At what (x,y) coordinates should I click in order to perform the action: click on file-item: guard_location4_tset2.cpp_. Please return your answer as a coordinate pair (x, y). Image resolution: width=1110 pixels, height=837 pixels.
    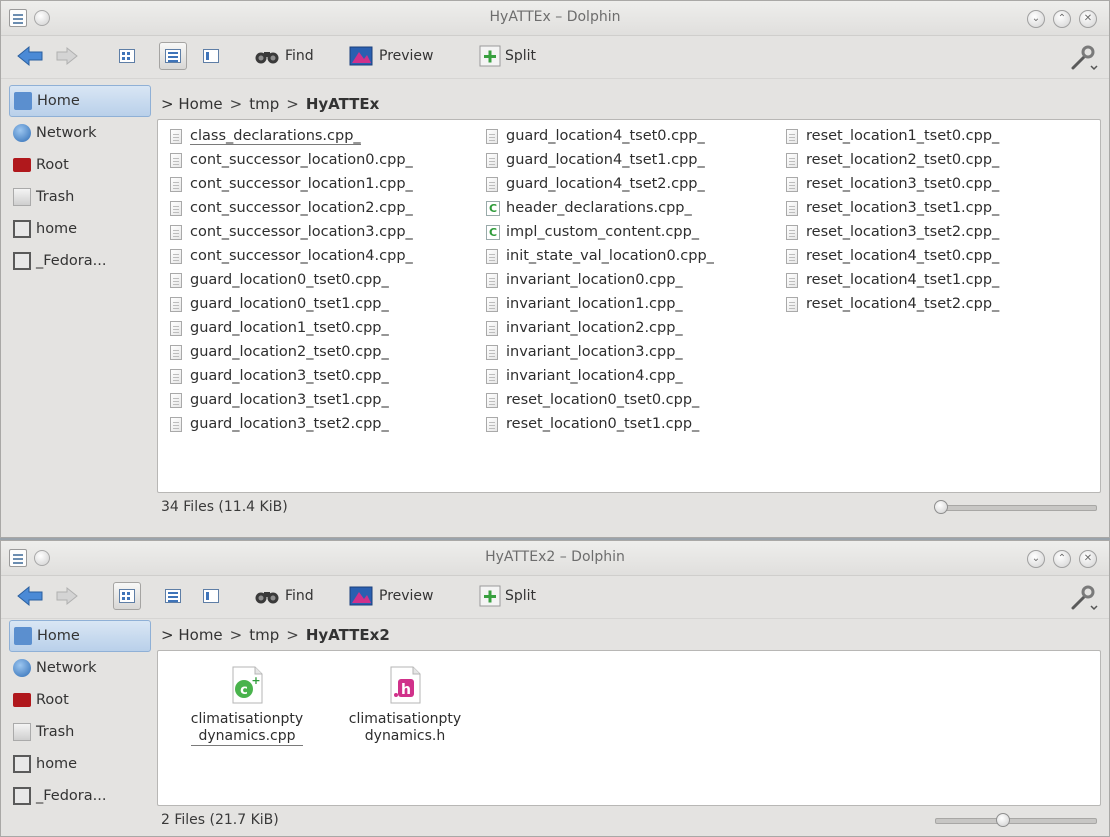
    Looking at the image, I should click on (636, 184).